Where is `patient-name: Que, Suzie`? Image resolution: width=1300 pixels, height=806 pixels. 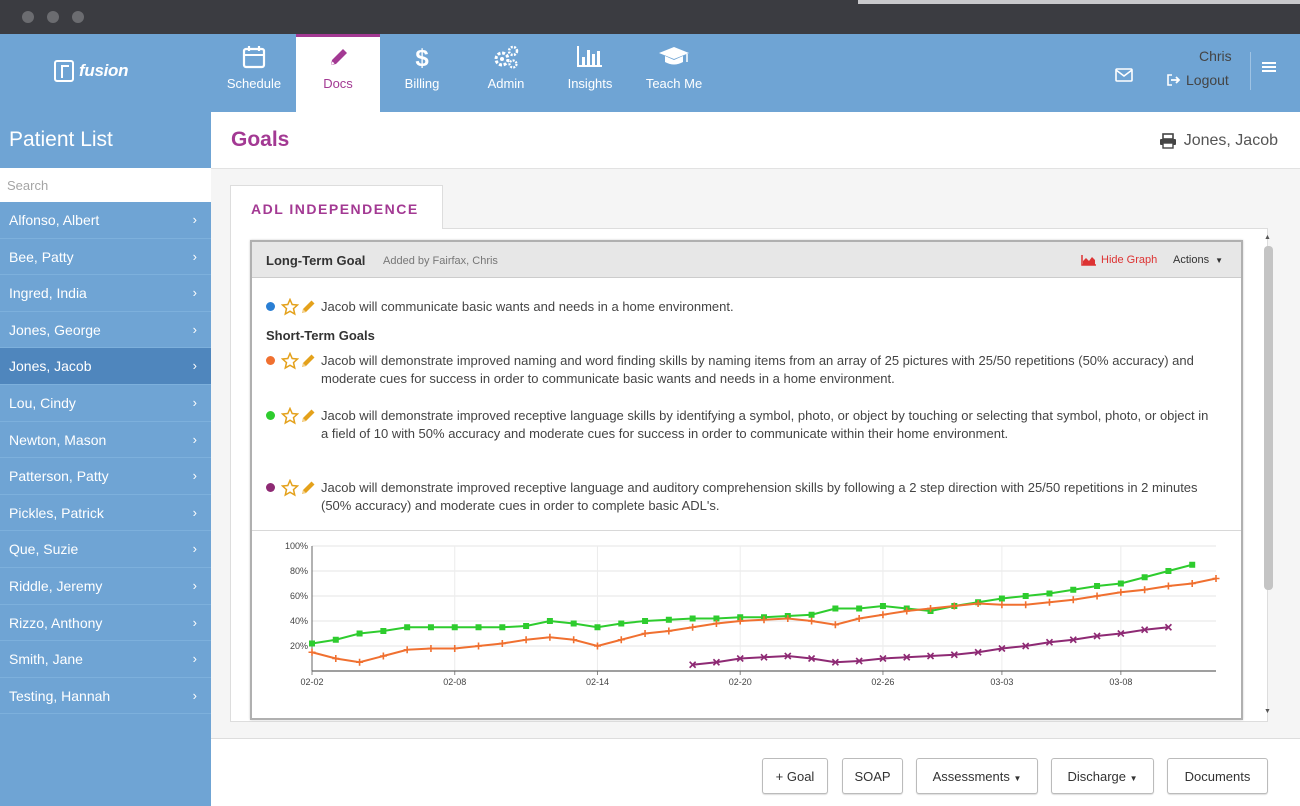 patient-name: Que, Suzie is located at coordinates (44, 549).